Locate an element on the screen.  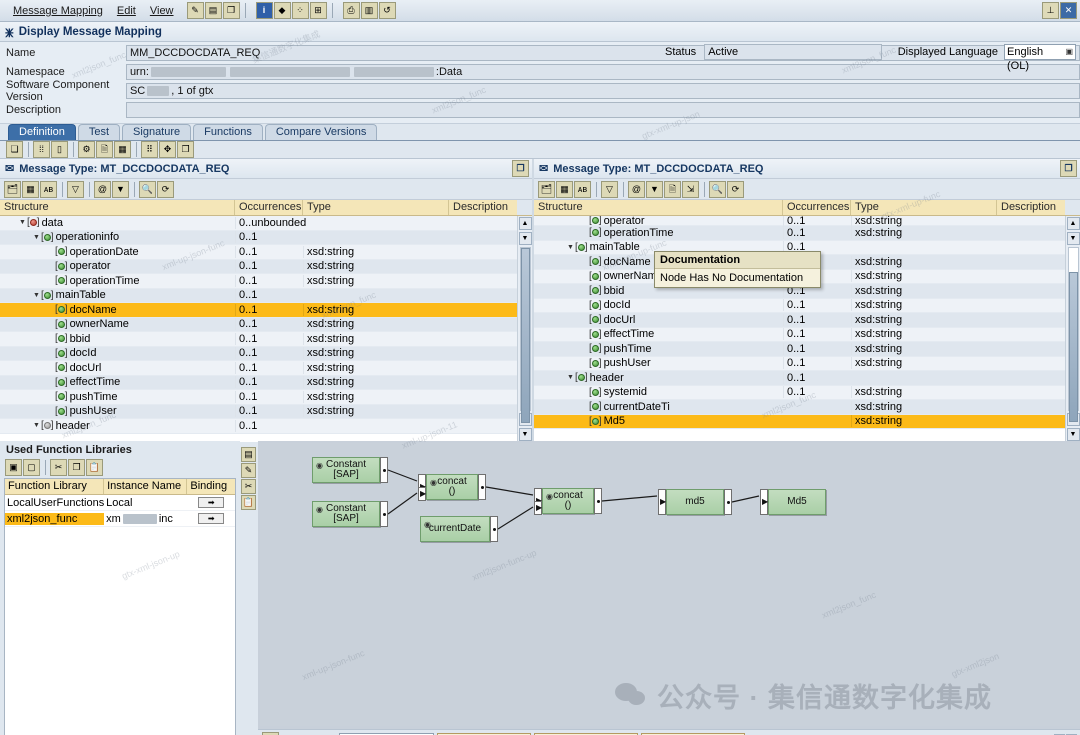
export-icon: ⇲ is located at coordinates (690, 189).